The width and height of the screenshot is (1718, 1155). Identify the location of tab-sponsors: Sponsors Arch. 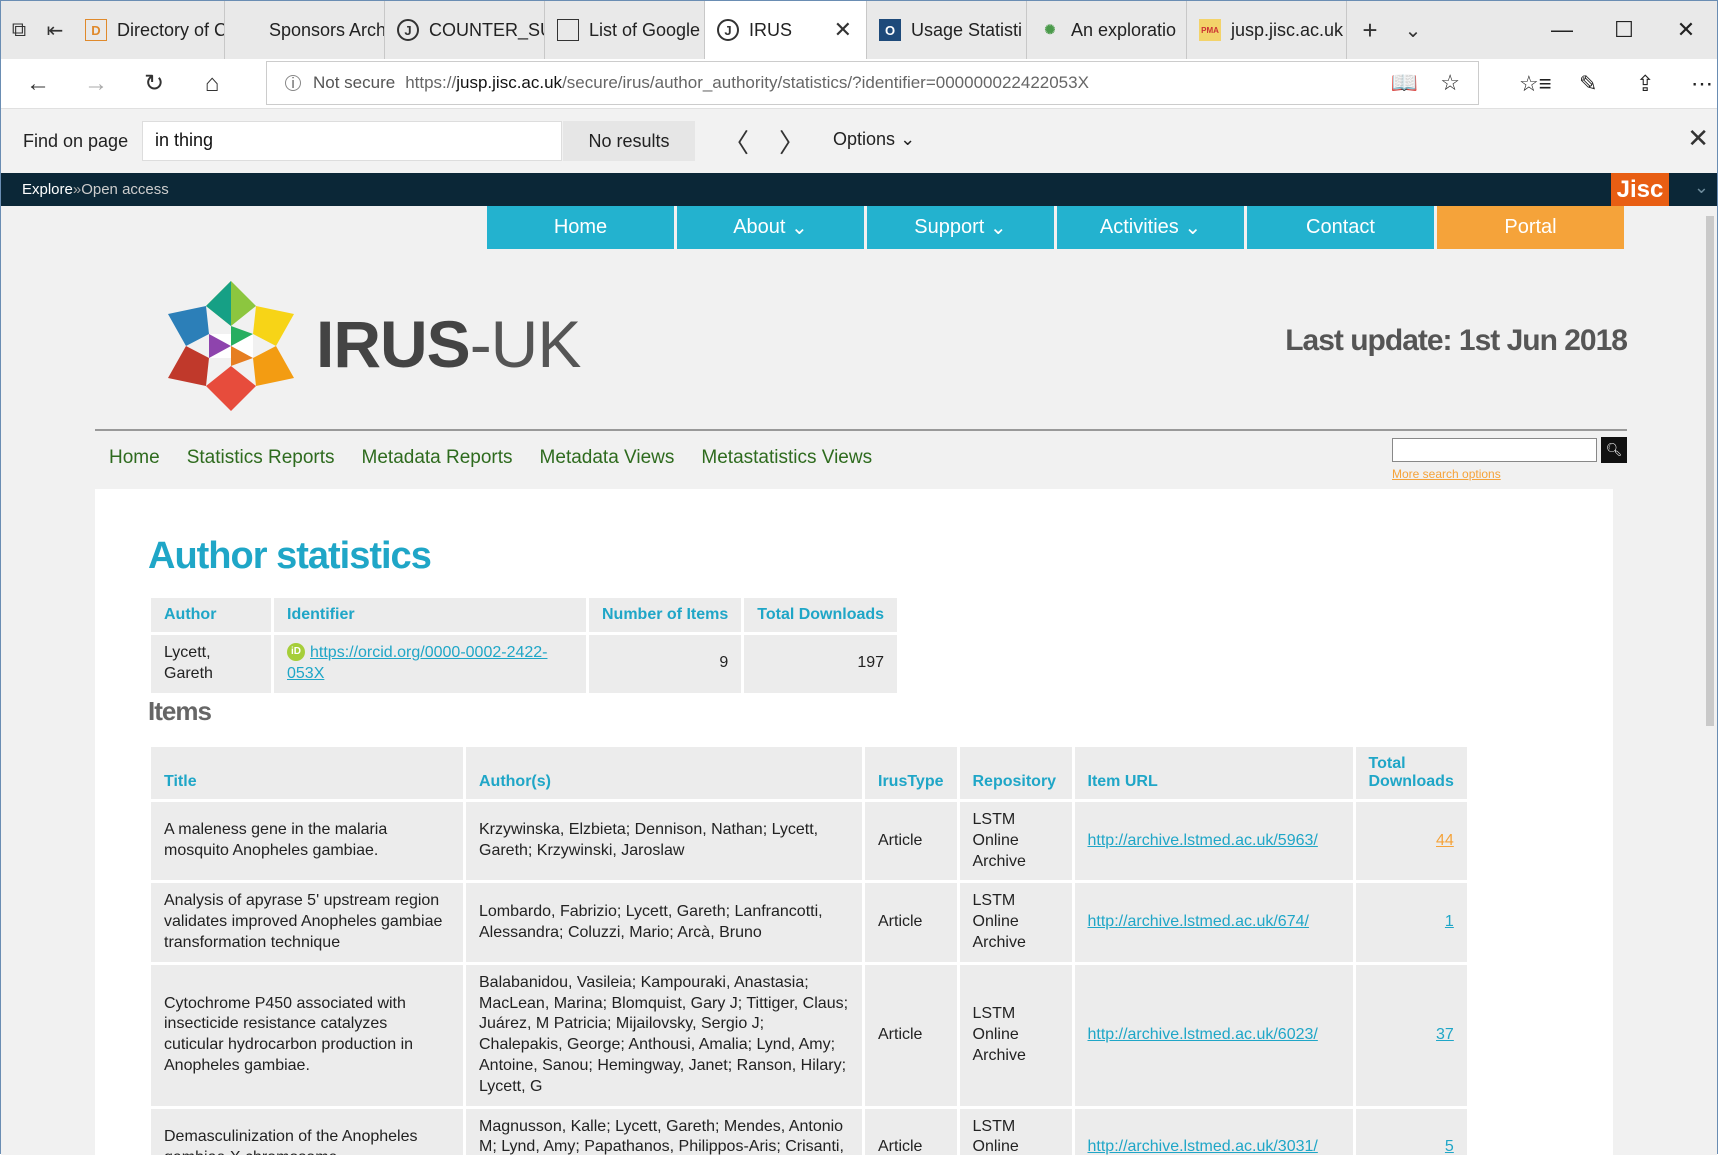
(305, 30).